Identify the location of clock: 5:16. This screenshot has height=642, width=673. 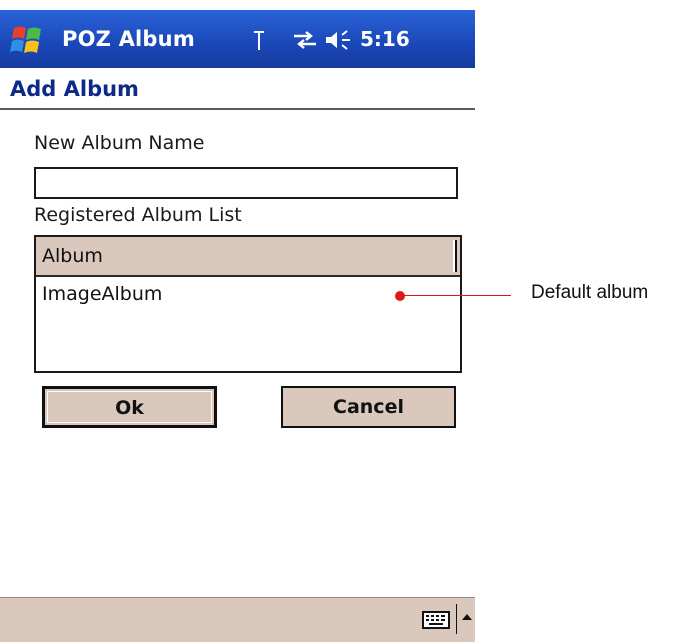
(385, 39).